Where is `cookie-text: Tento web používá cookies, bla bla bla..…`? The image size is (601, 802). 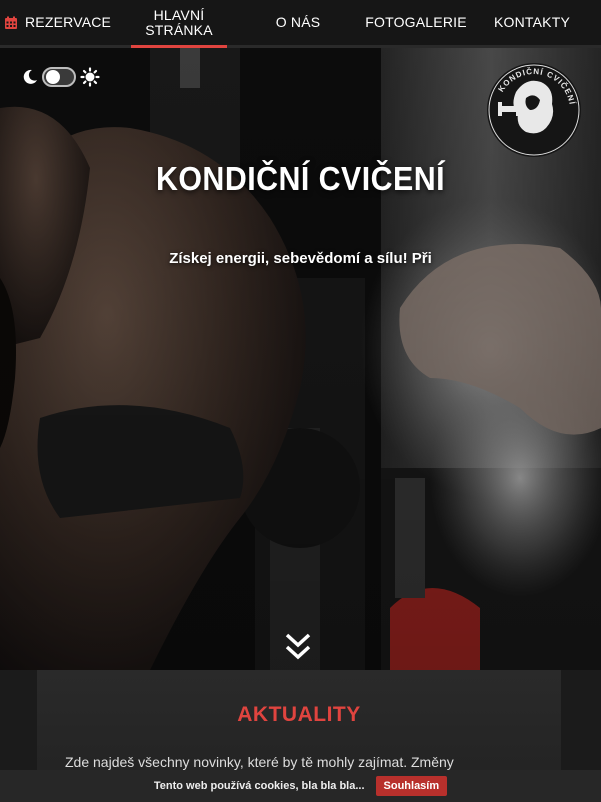 cookie-text: Tento web používá cookies, bla bla bla..… is located at coordinates (259, 786).